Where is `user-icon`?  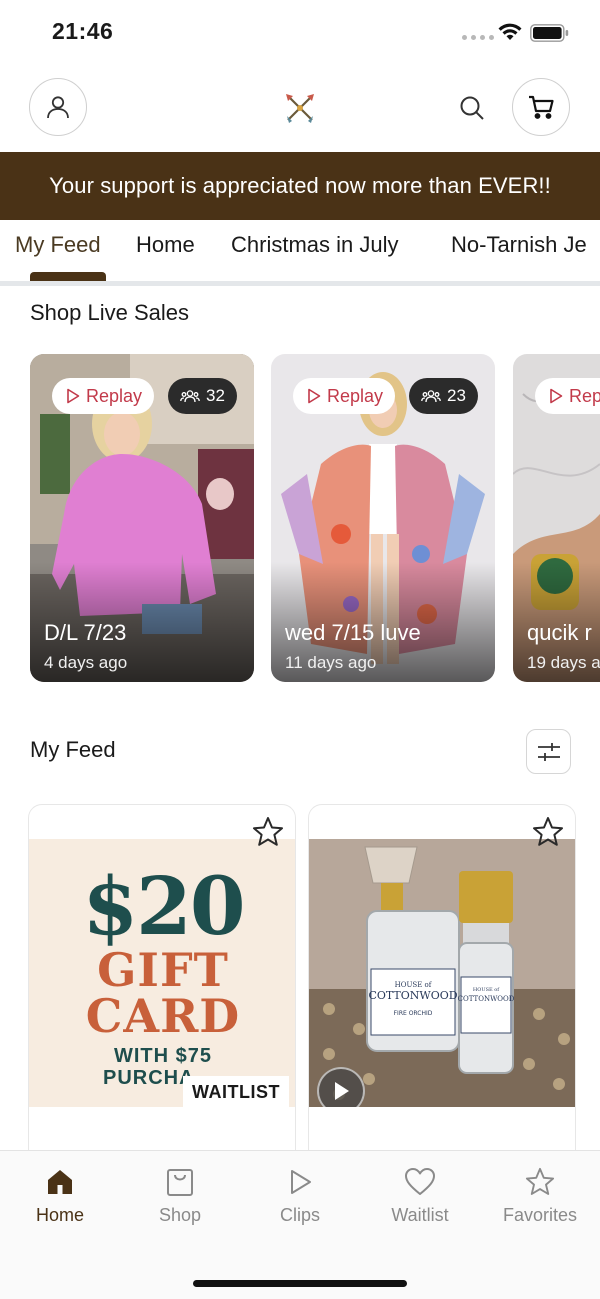 user-icon is located at coordinates (58, 107).